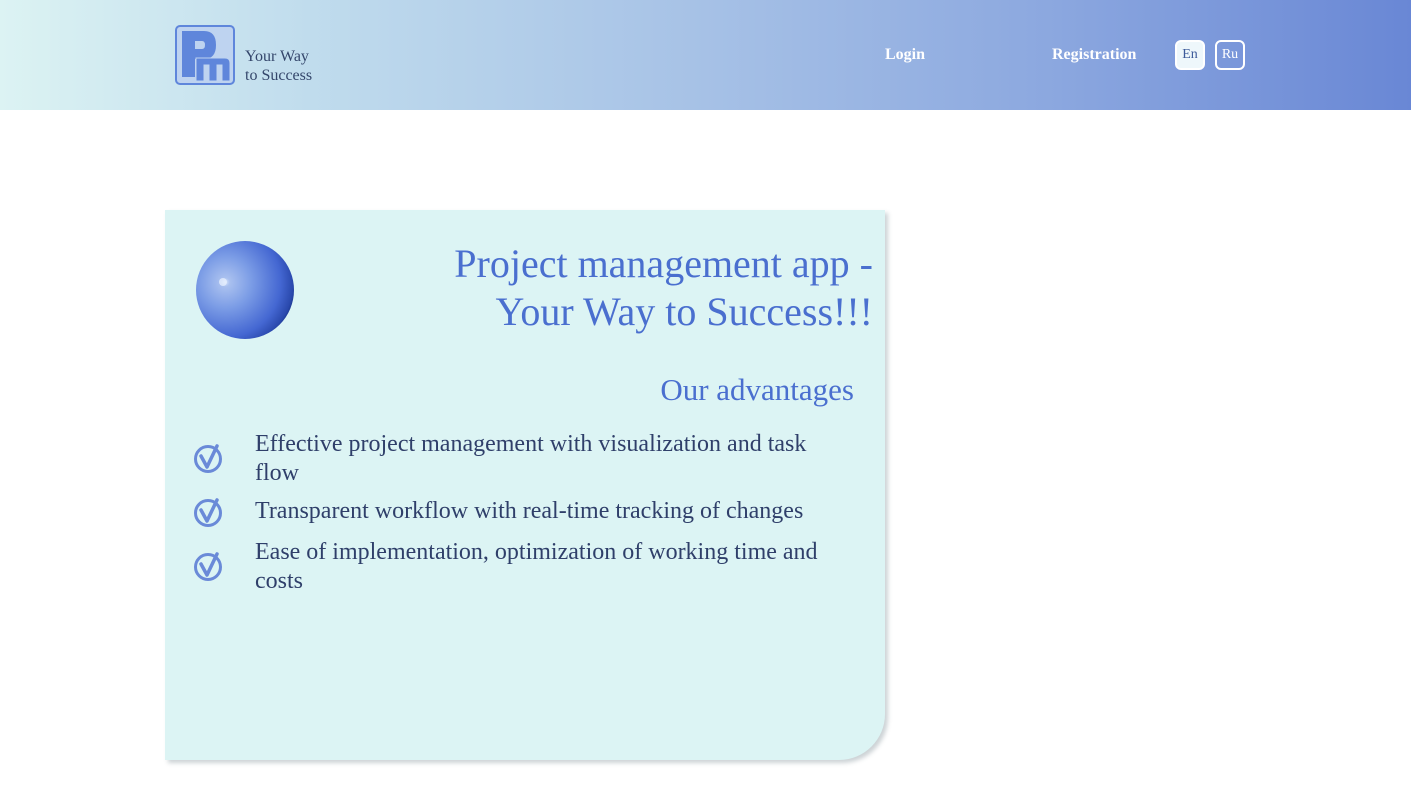 The width and height of the screenshot is (1411, 794). Describe the element at coordinates (278, 66) in the screenshot. I see `logo-tagline: Your Way to Success` at that location.